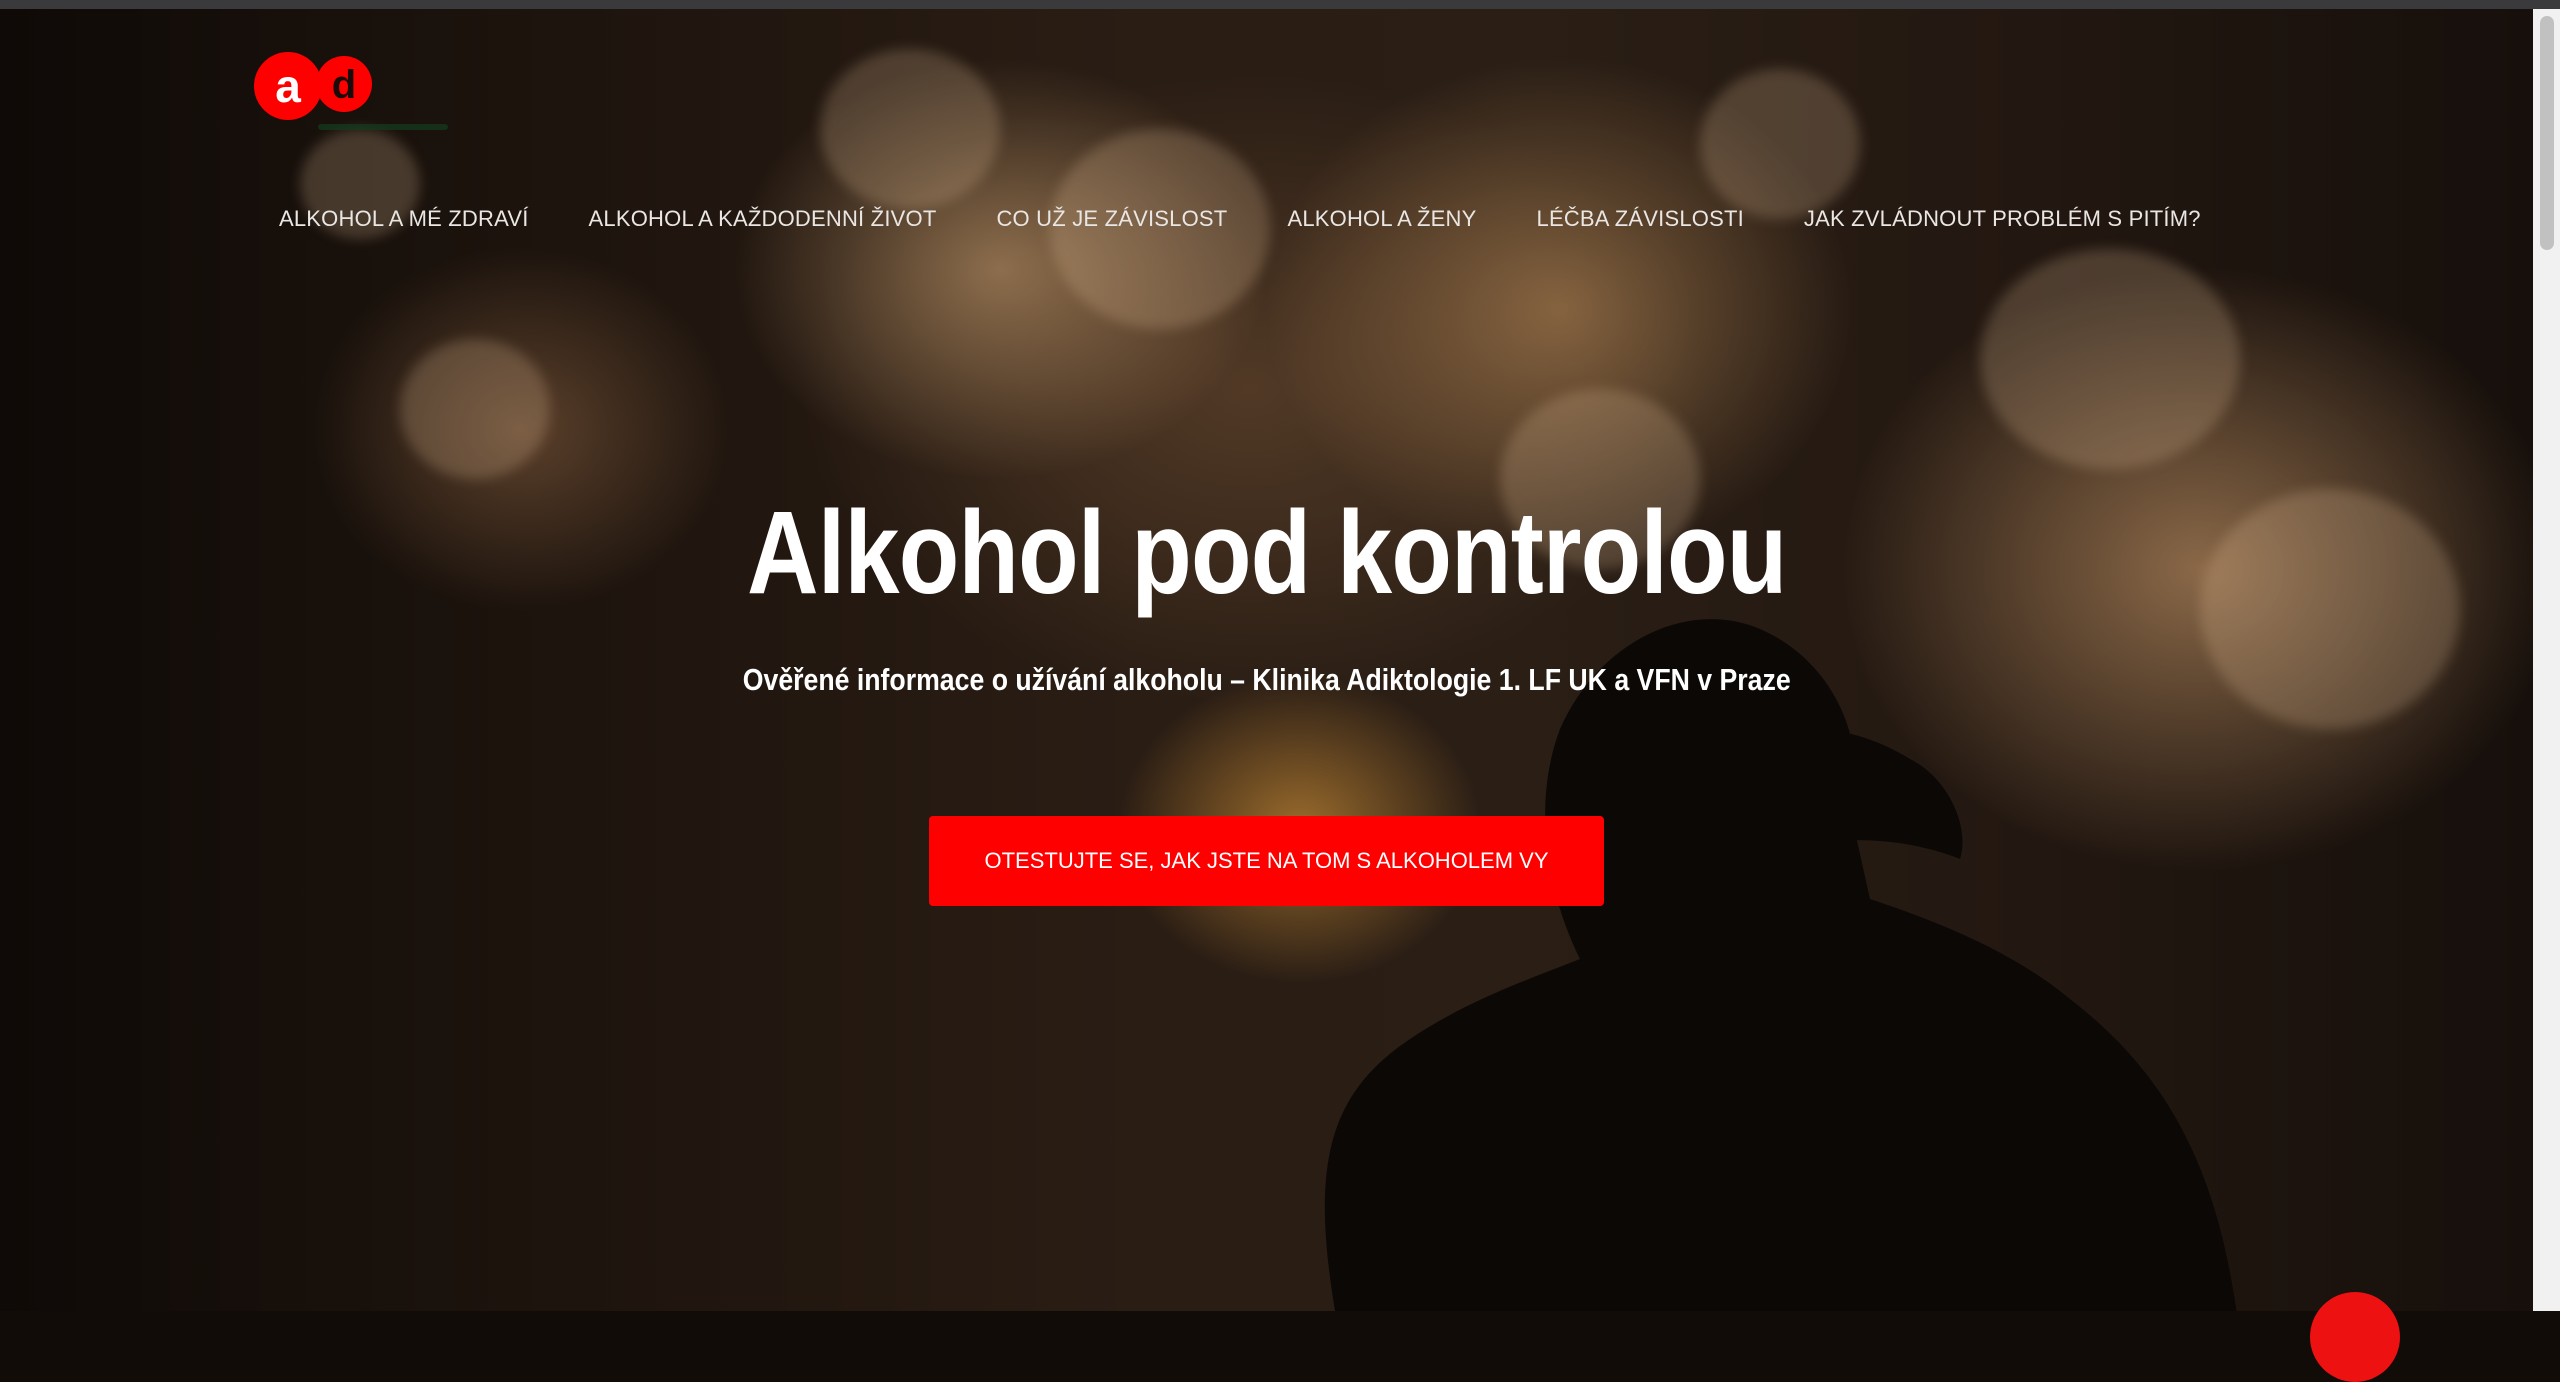 The width and height of the screenshot is (2560, 1382). Describe the element at coordinates (2547, 133) in the screenshot. I see `scrollbar-thumb` at that location.